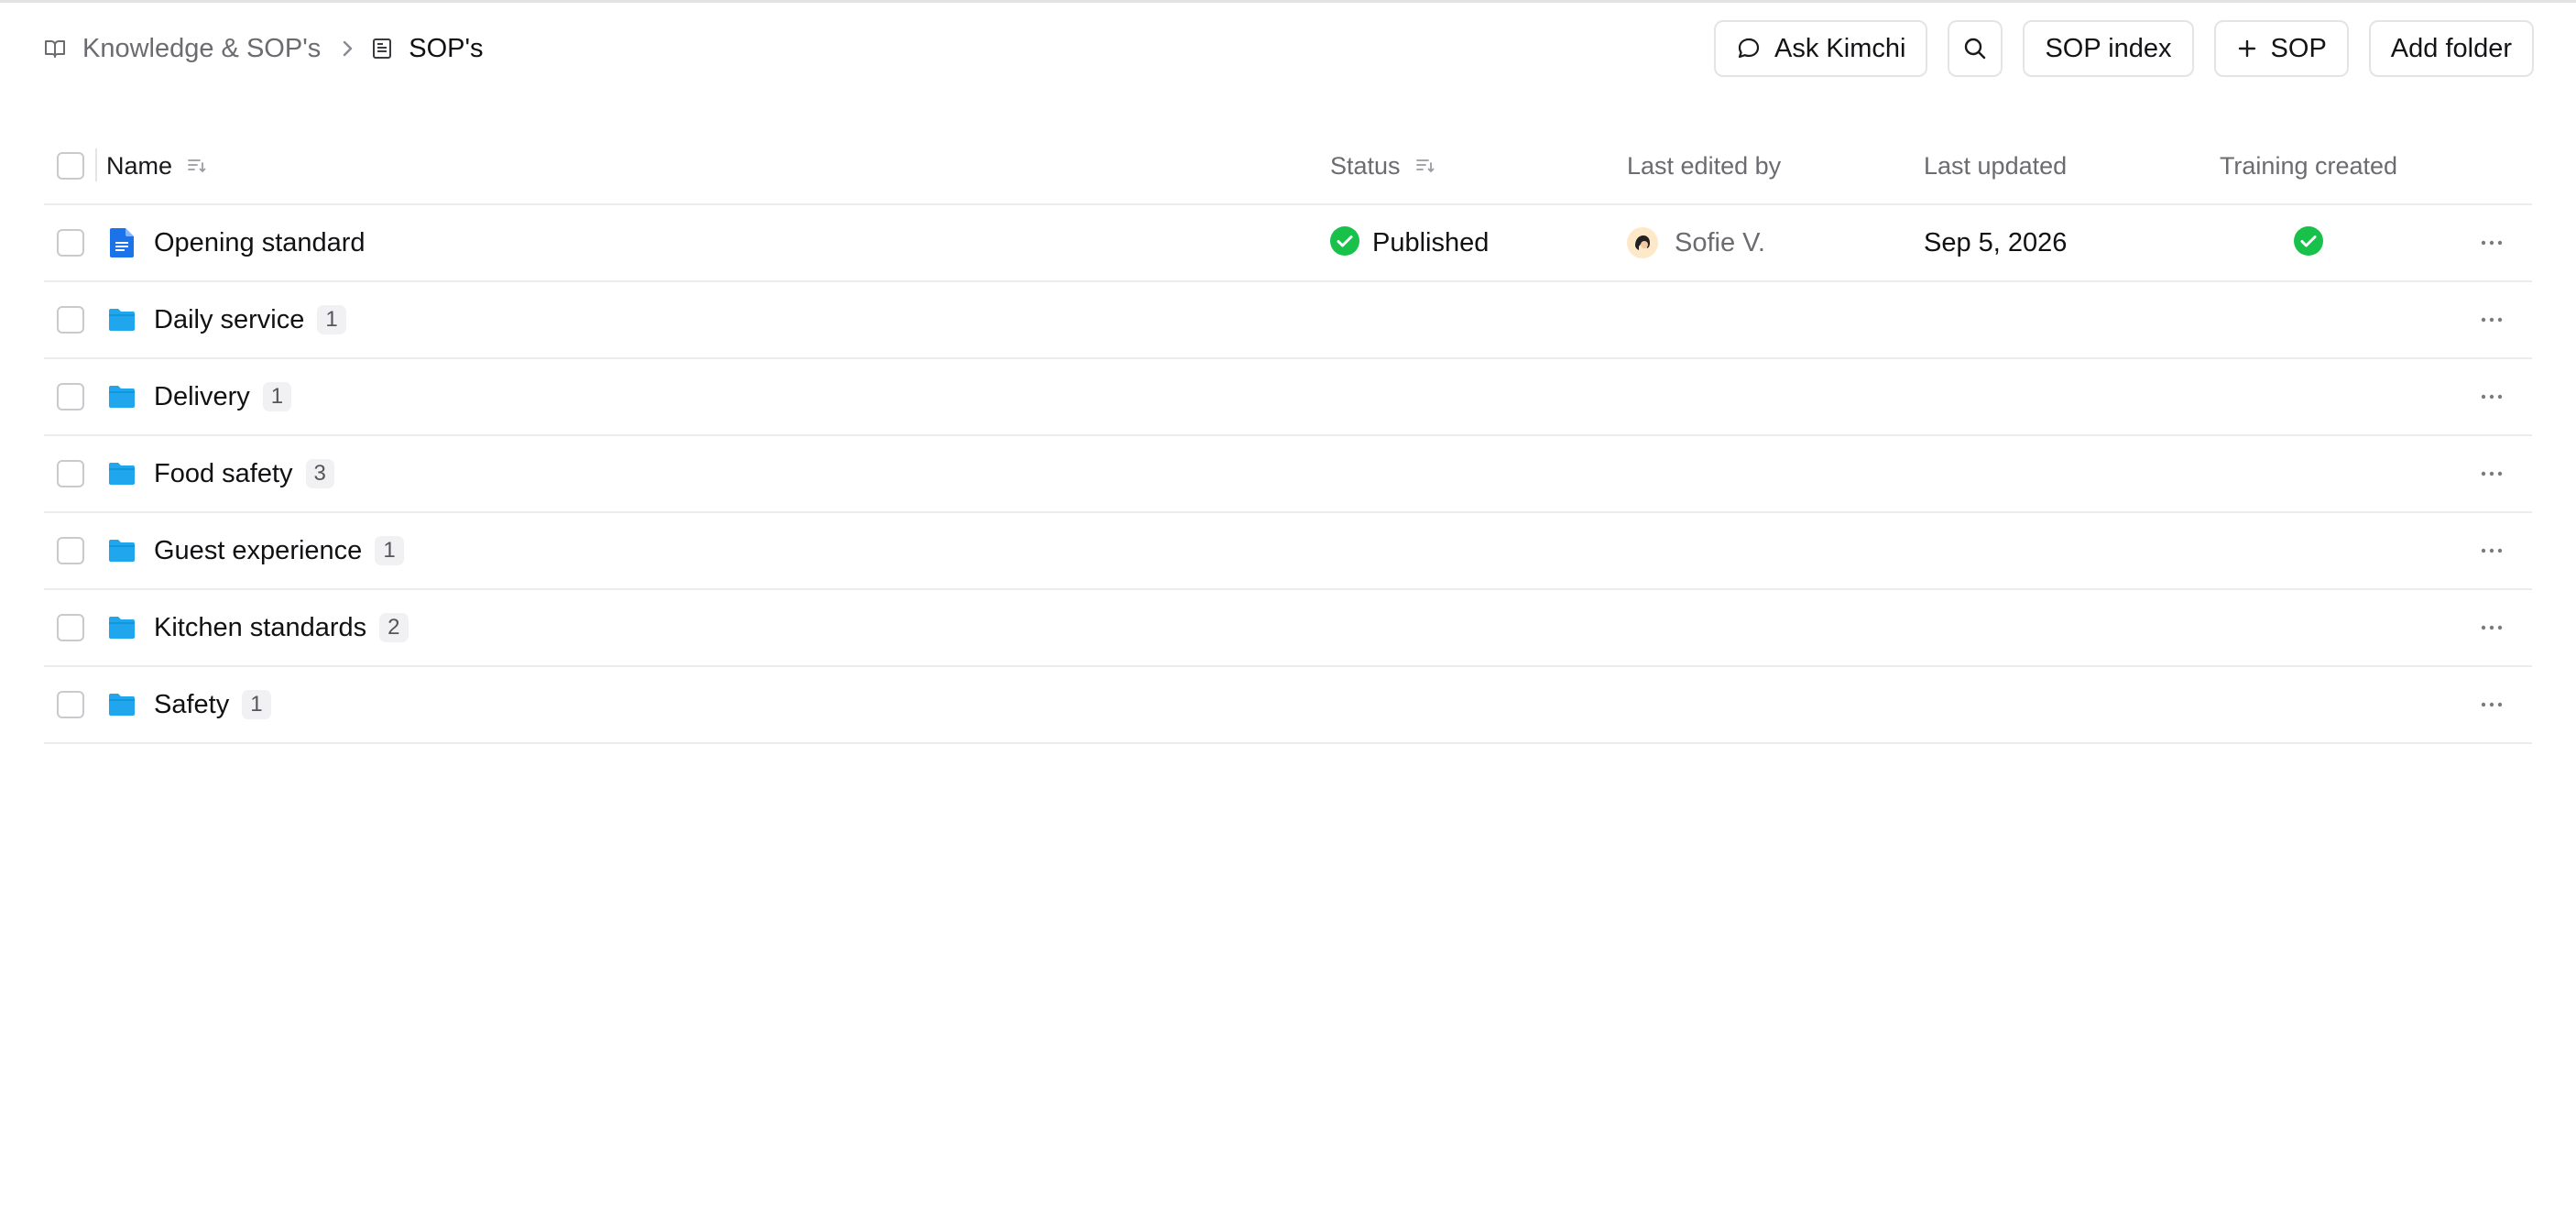 The width and height of the screenshot is (2576, 1226). I want to click on chevron-right-icon, so click(348, 49).